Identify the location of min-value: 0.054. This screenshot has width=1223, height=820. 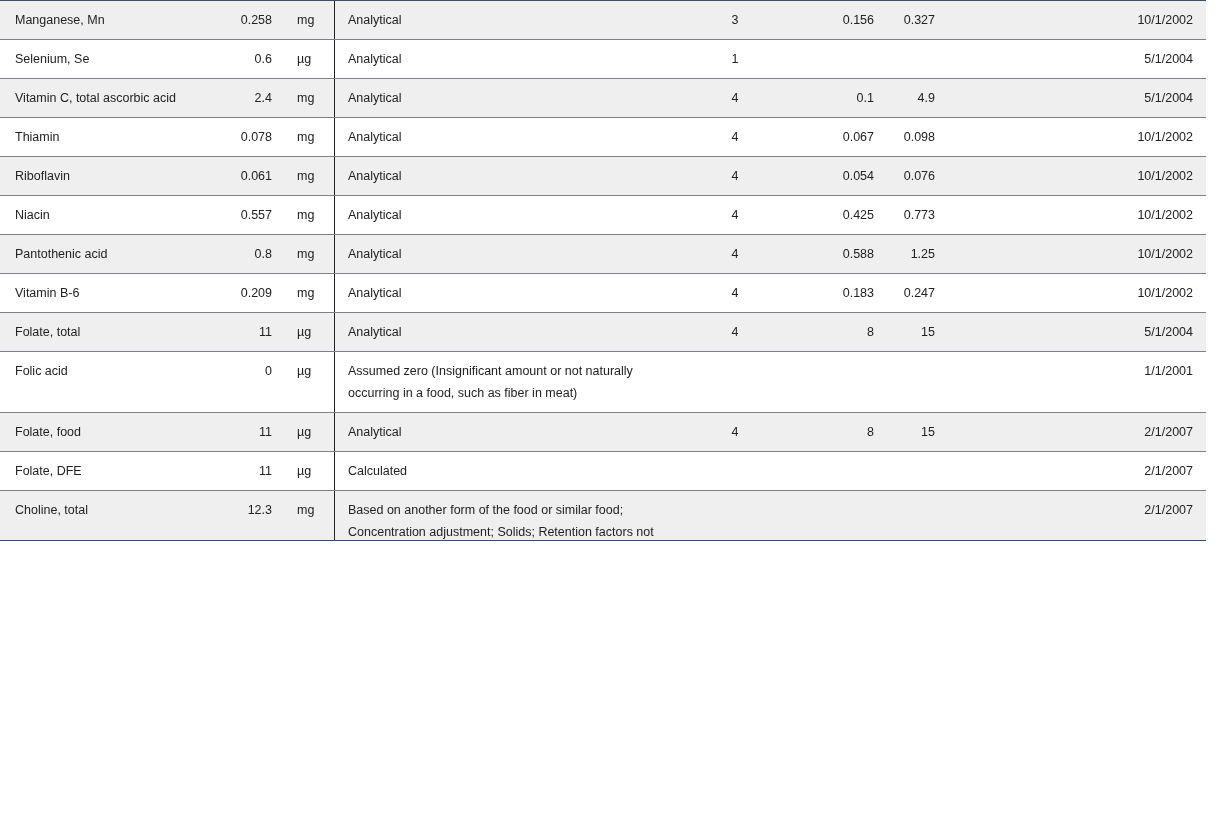
(858, 176).